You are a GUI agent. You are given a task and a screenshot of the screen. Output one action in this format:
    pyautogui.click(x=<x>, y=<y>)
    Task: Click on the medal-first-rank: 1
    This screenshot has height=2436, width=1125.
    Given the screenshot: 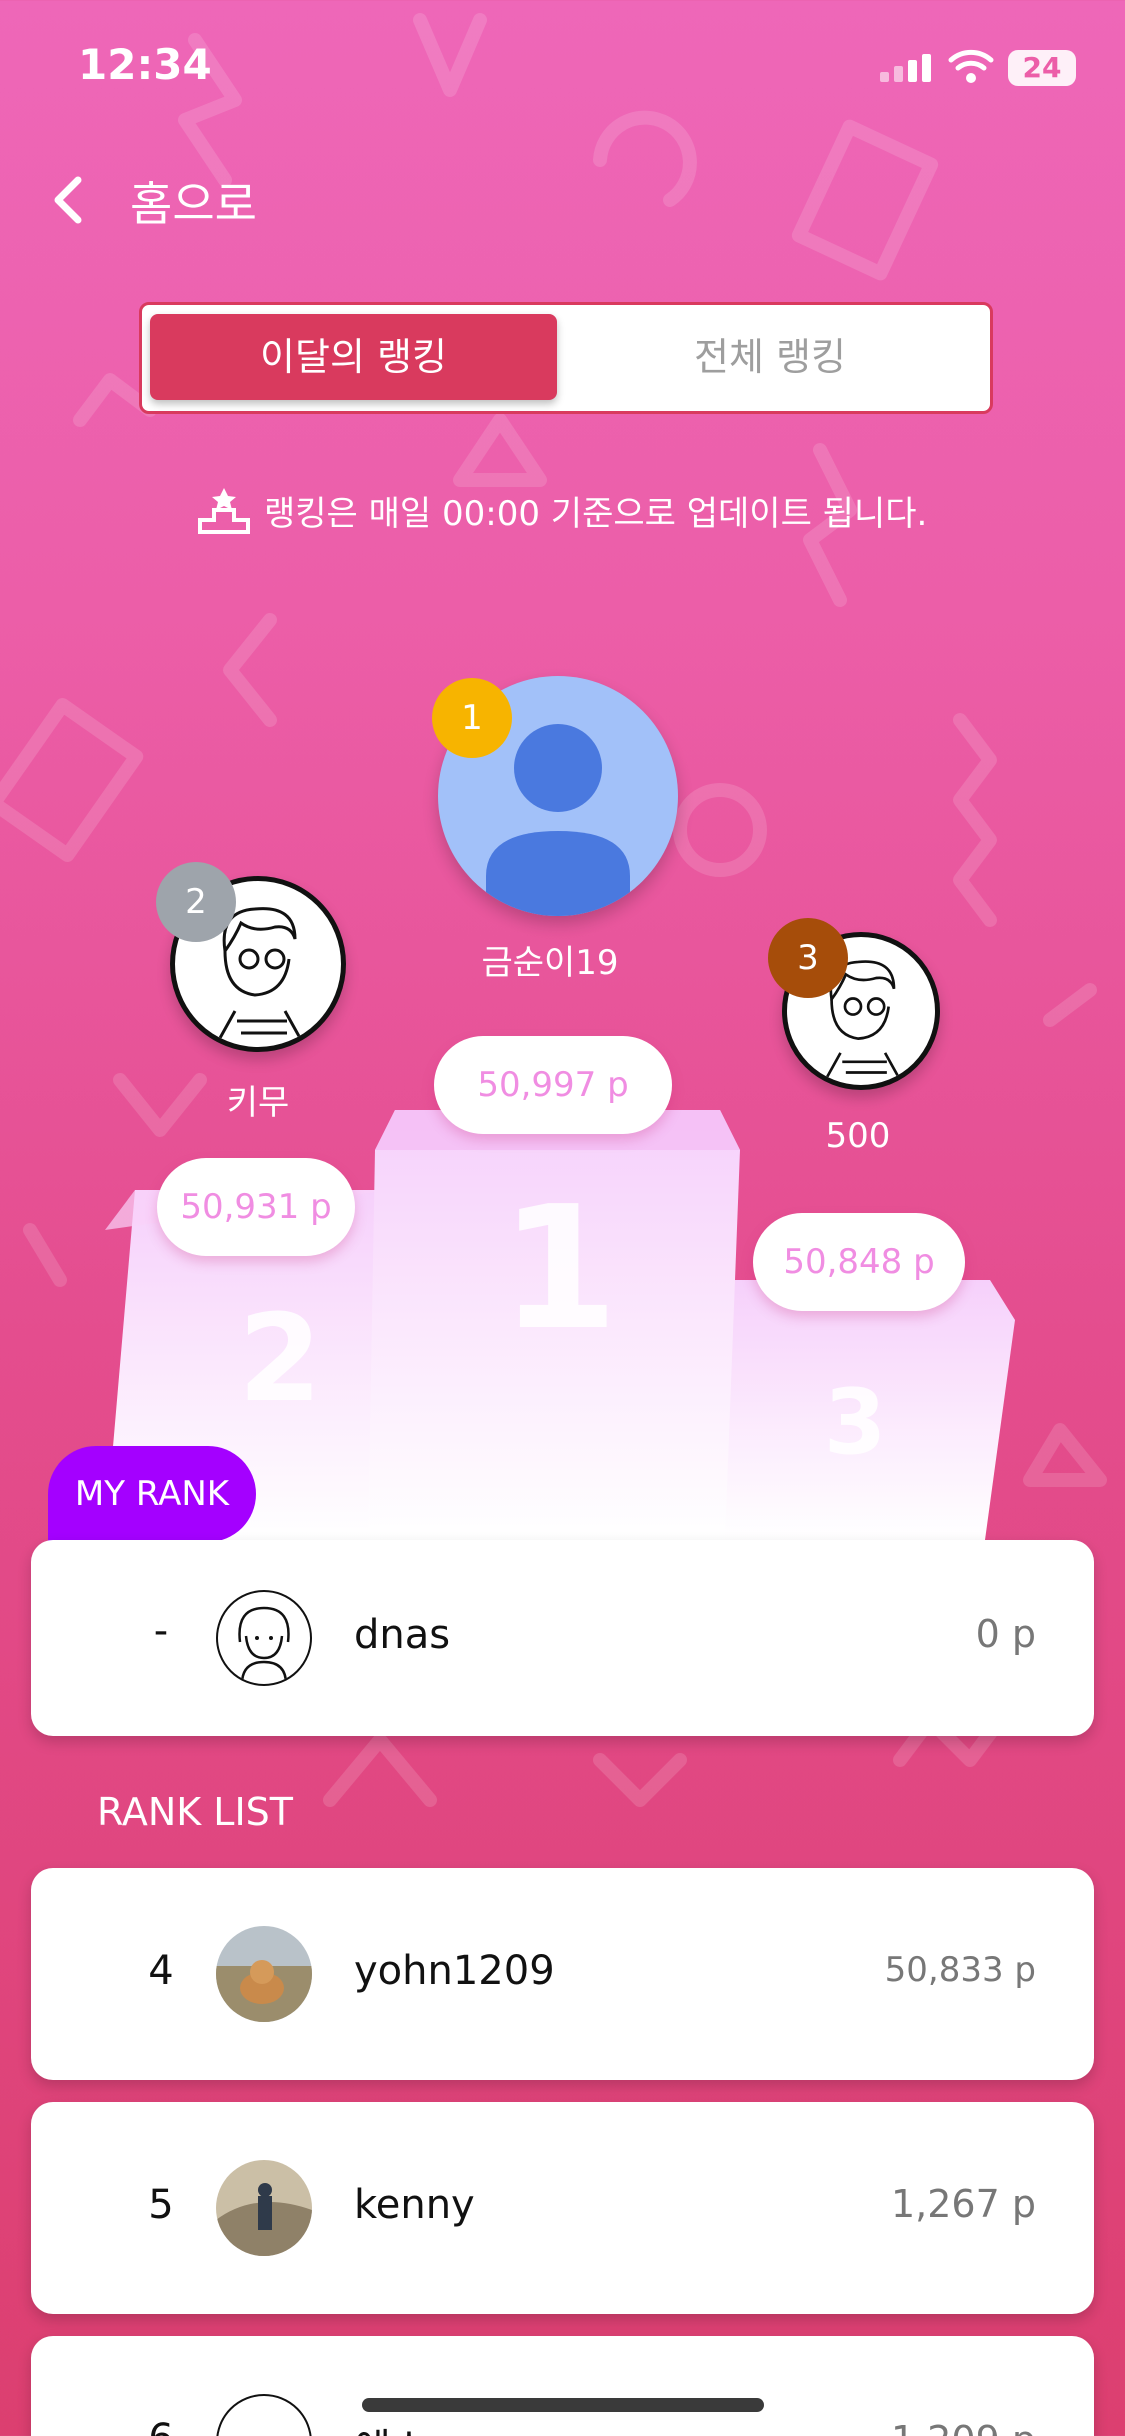 What is the action you would take?
    pyautogui.click(x=472, y=718)
    